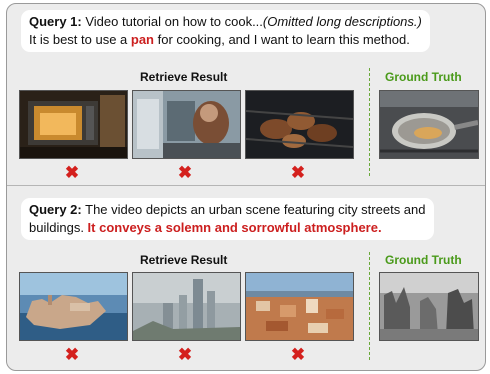 The width and height of the screenshot is (490, 374). Describe the element at coordinates (55, 21) in the screenshot. I see `query-1-label: Query 1:` at that location.